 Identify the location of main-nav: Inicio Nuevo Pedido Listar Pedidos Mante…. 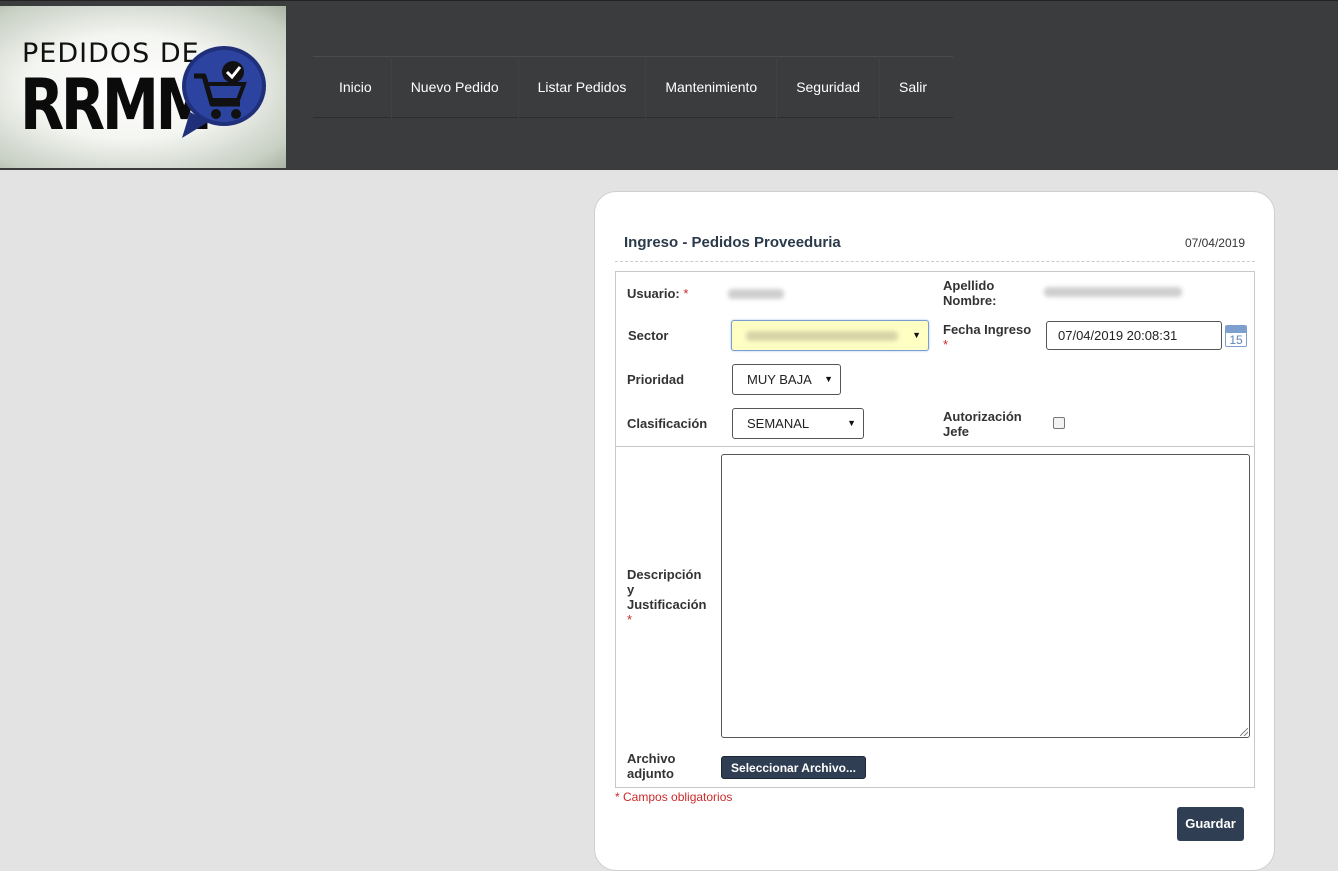
(633, 87).